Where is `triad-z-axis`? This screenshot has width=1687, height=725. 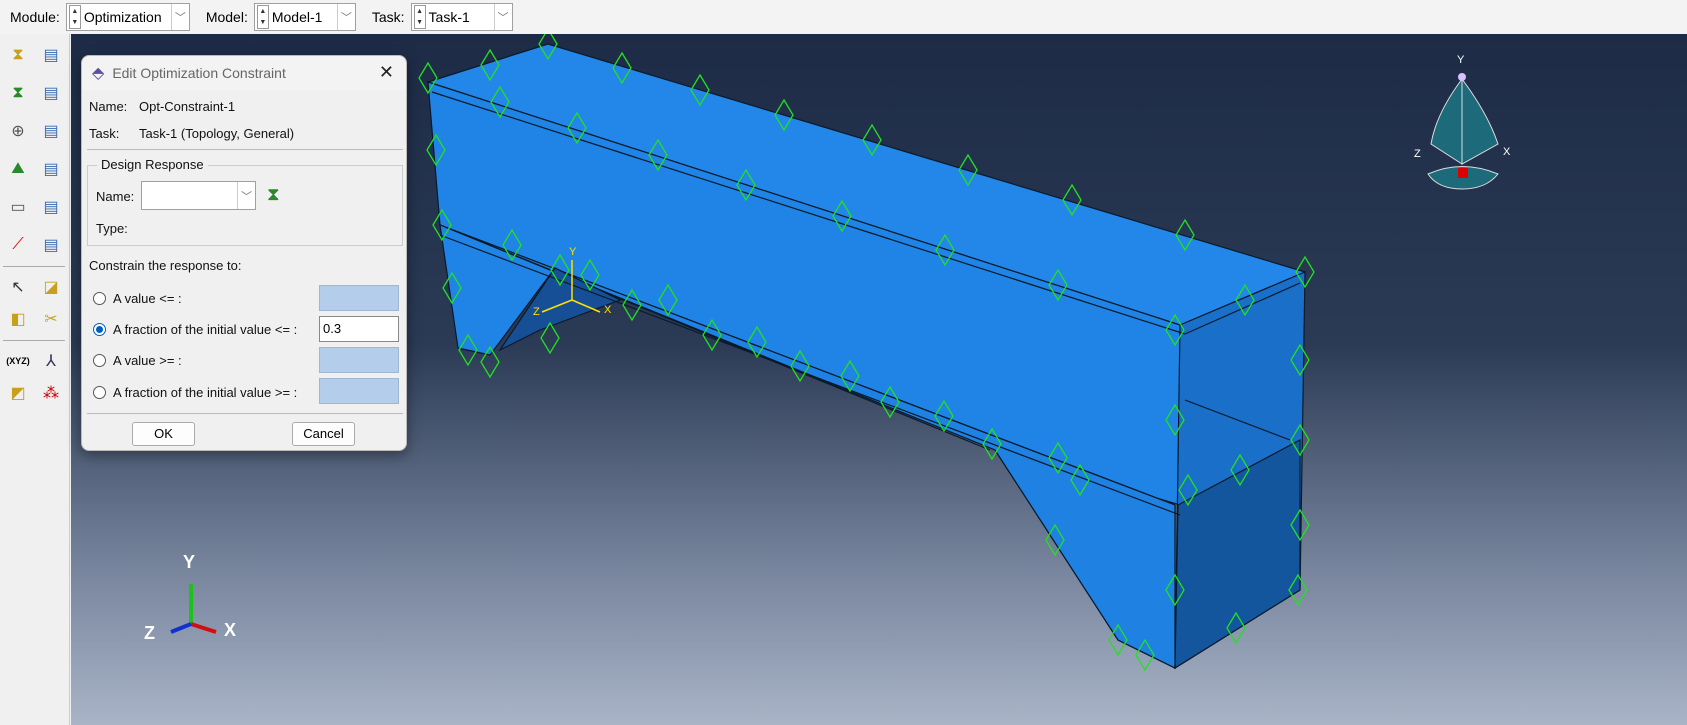 triad-z-axis is located at coordinates (181, 628).